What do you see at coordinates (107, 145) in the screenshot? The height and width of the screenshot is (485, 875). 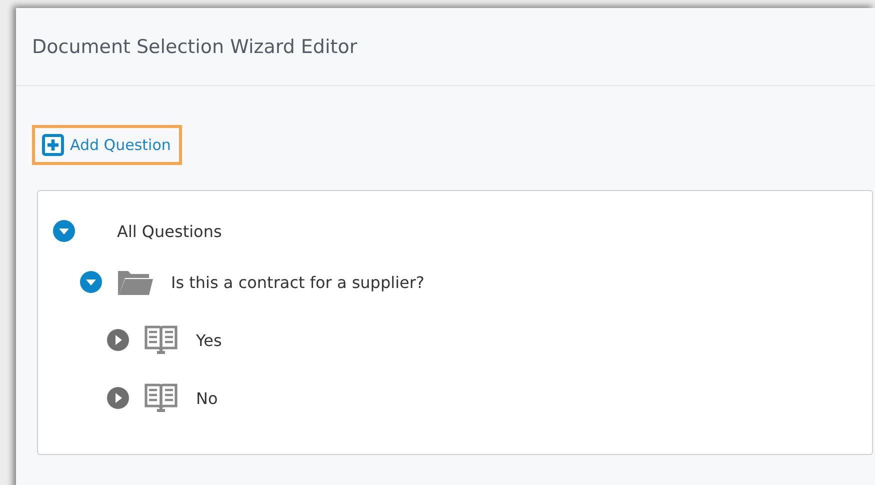 I see `add-question-button: Add Question` at bounding box center [107, 145].